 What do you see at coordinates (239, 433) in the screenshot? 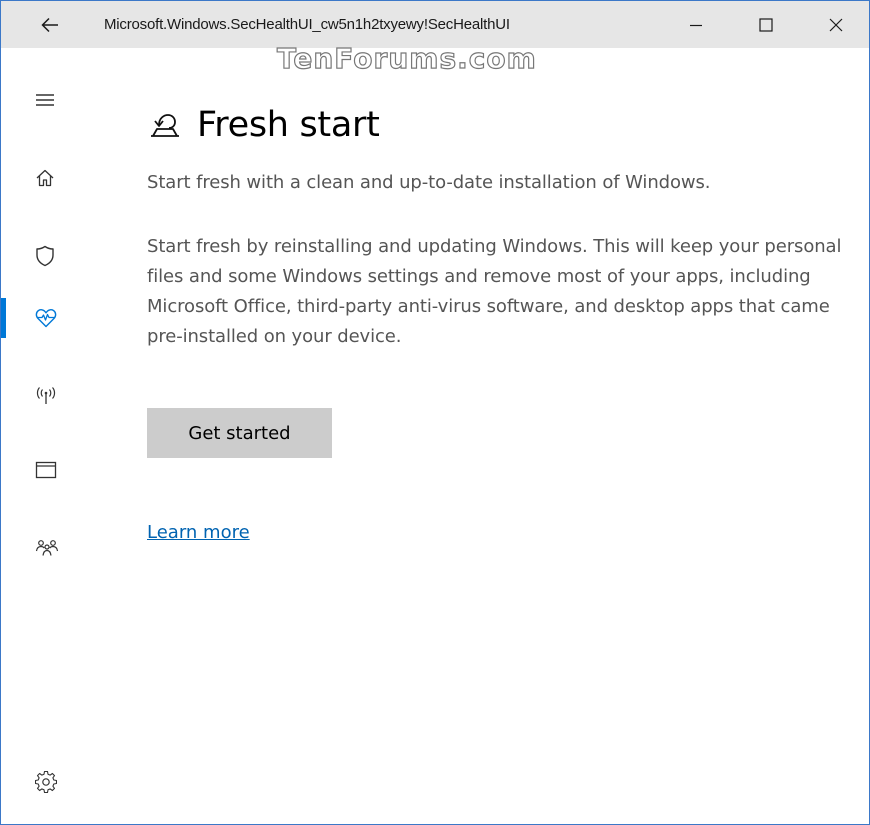
I see `get-started-button: Get started` at bounding box center [239, 433].